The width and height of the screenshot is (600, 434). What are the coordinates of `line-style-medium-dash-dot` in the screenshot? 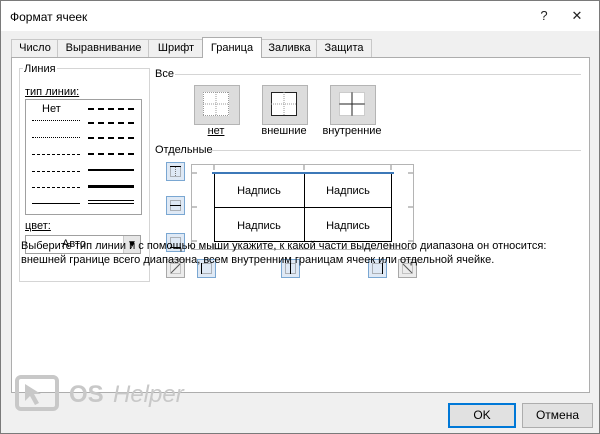 It's located at (111, 138).